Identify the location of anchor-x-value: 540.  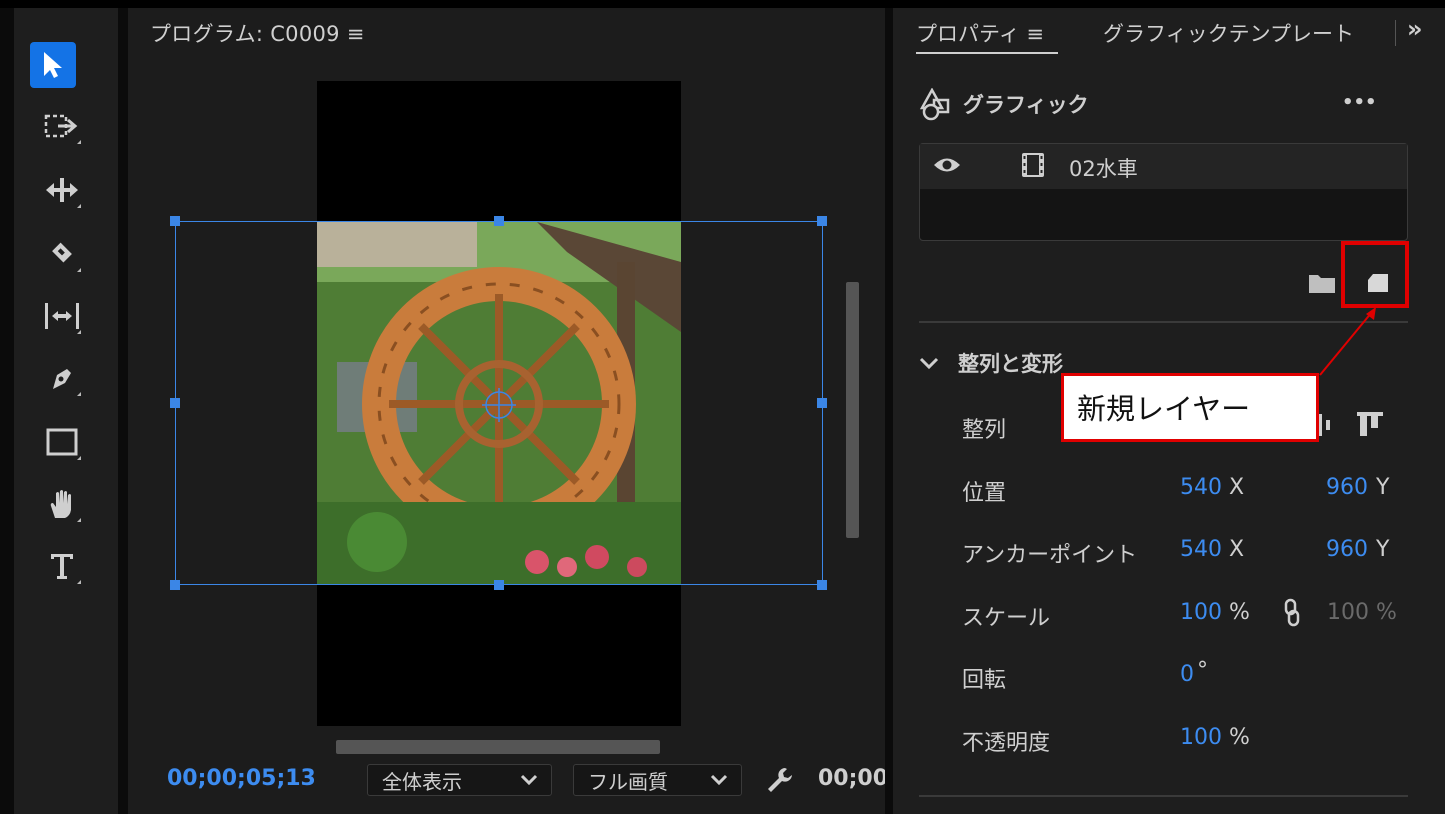
(1201, 549).